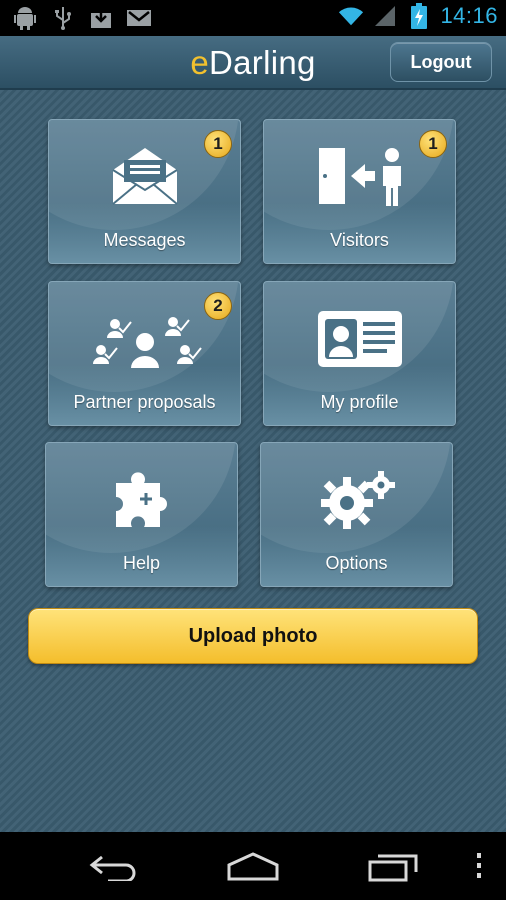 Image resolution: width=506 pixels, height=900 pixels. I want to click on android-debug-icon, so click(25, 18).